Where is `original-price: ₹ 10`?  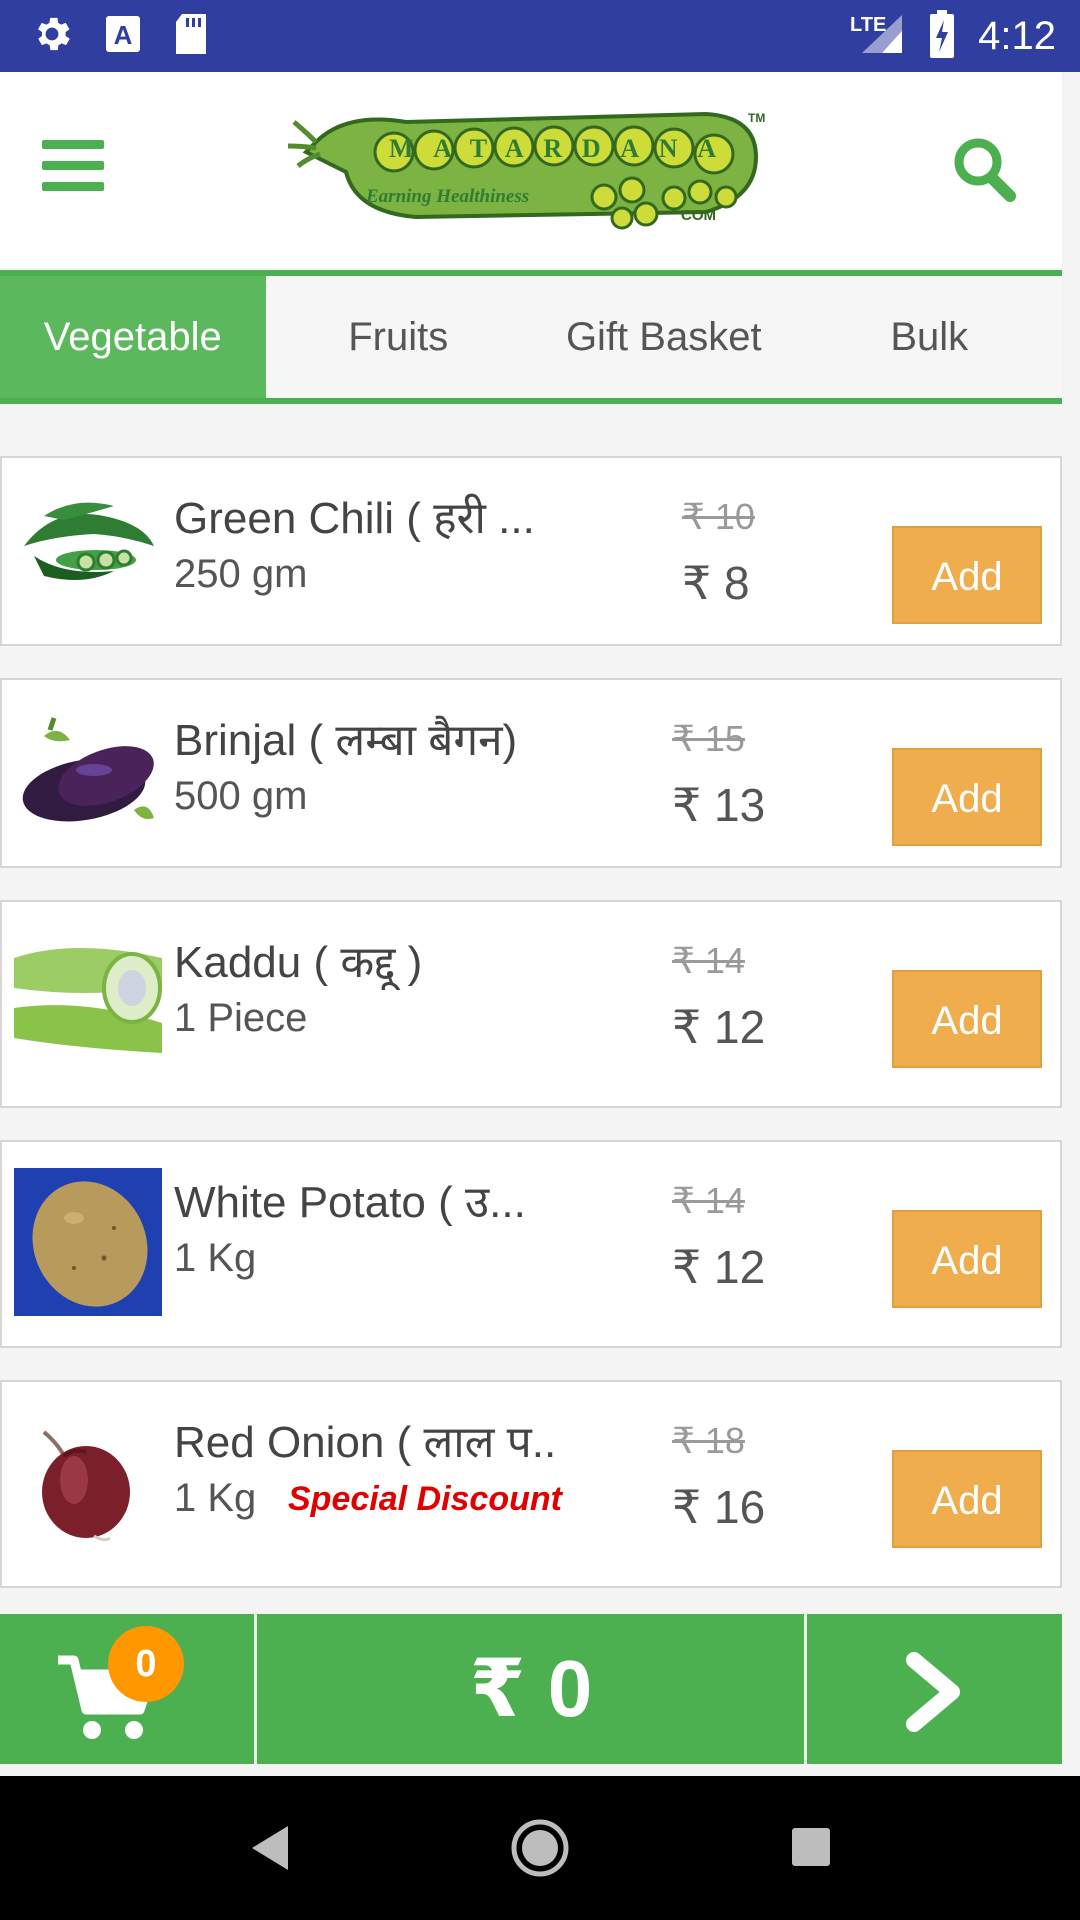
original-price: ₹ 10 is located at coordinates (718, 516).